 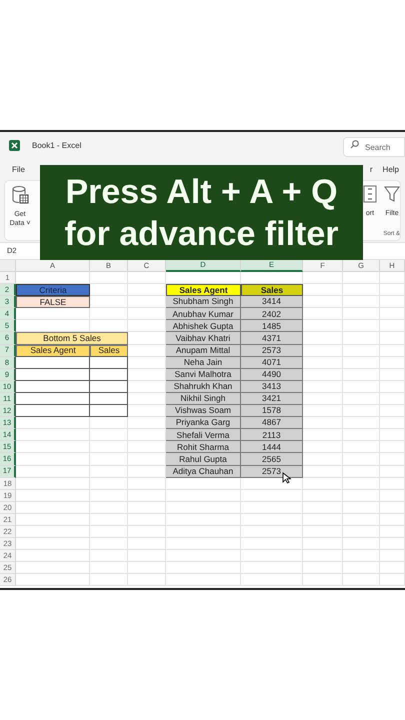 I want to click on table-cell: Priyanka Garg, so click(x=203, y=423).